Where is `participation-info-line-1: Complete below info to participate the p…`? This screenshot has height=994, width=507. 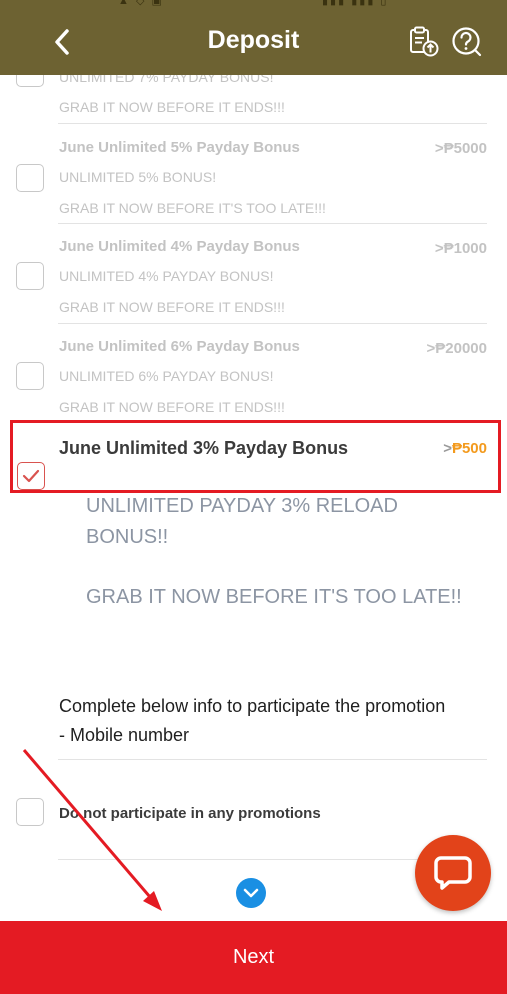
participation-info-line-1: Complete below info to participate the p… is located at coordinates (252, 706).